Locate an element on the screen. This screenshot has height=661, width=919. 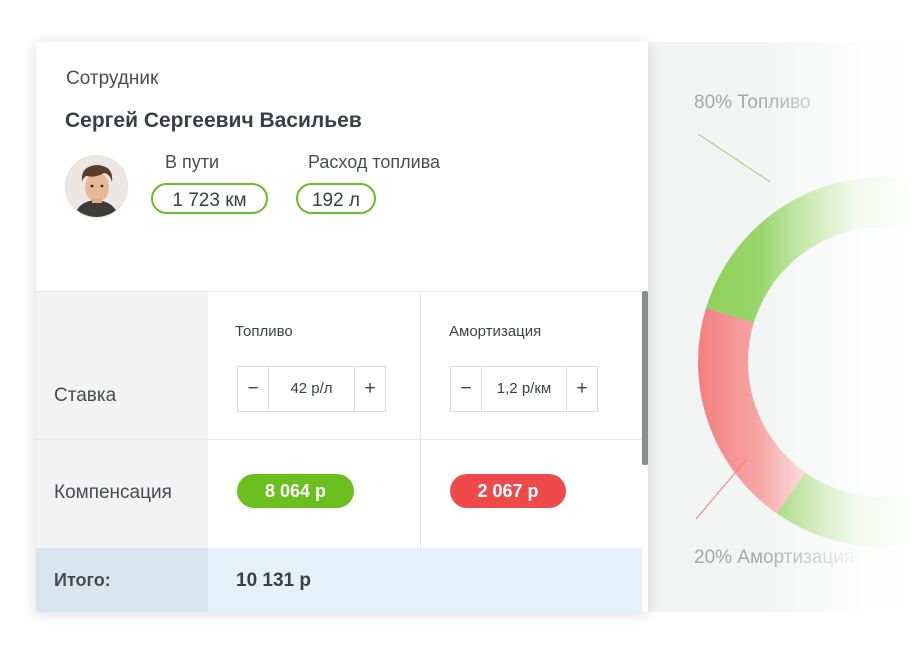
total-label: Итого: is located at coordinates (82, 580).